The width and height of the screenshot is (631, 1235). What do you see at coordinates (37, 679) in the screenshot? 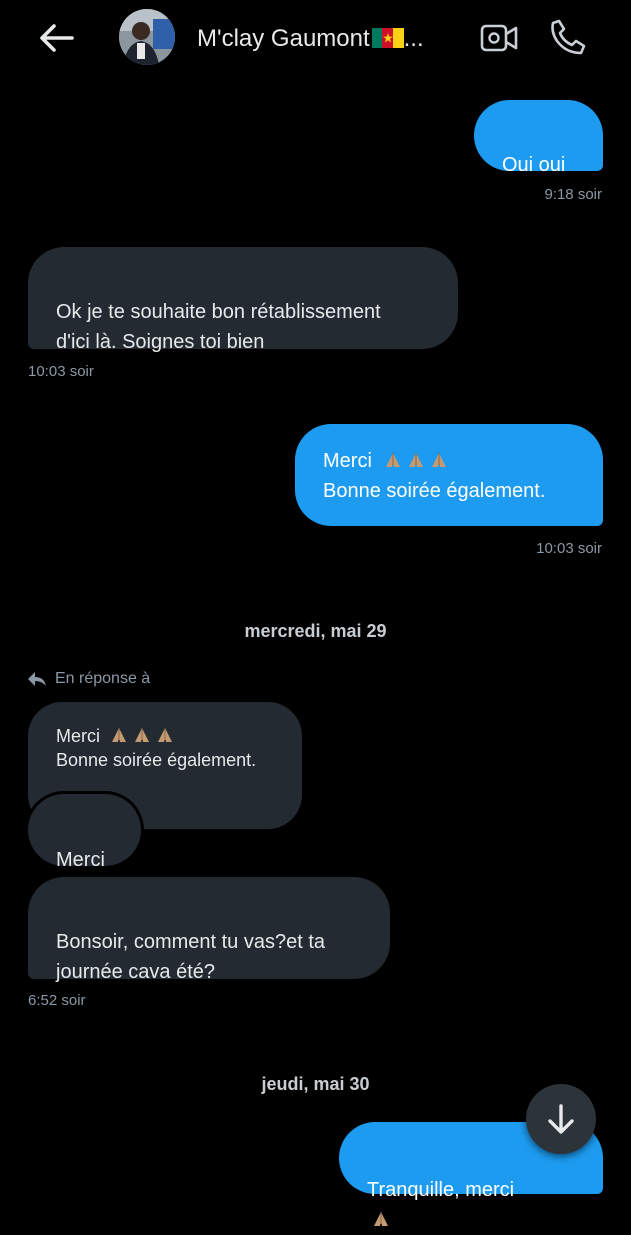
I see `reply-arrow-icon` at bounding box center [37, 679].